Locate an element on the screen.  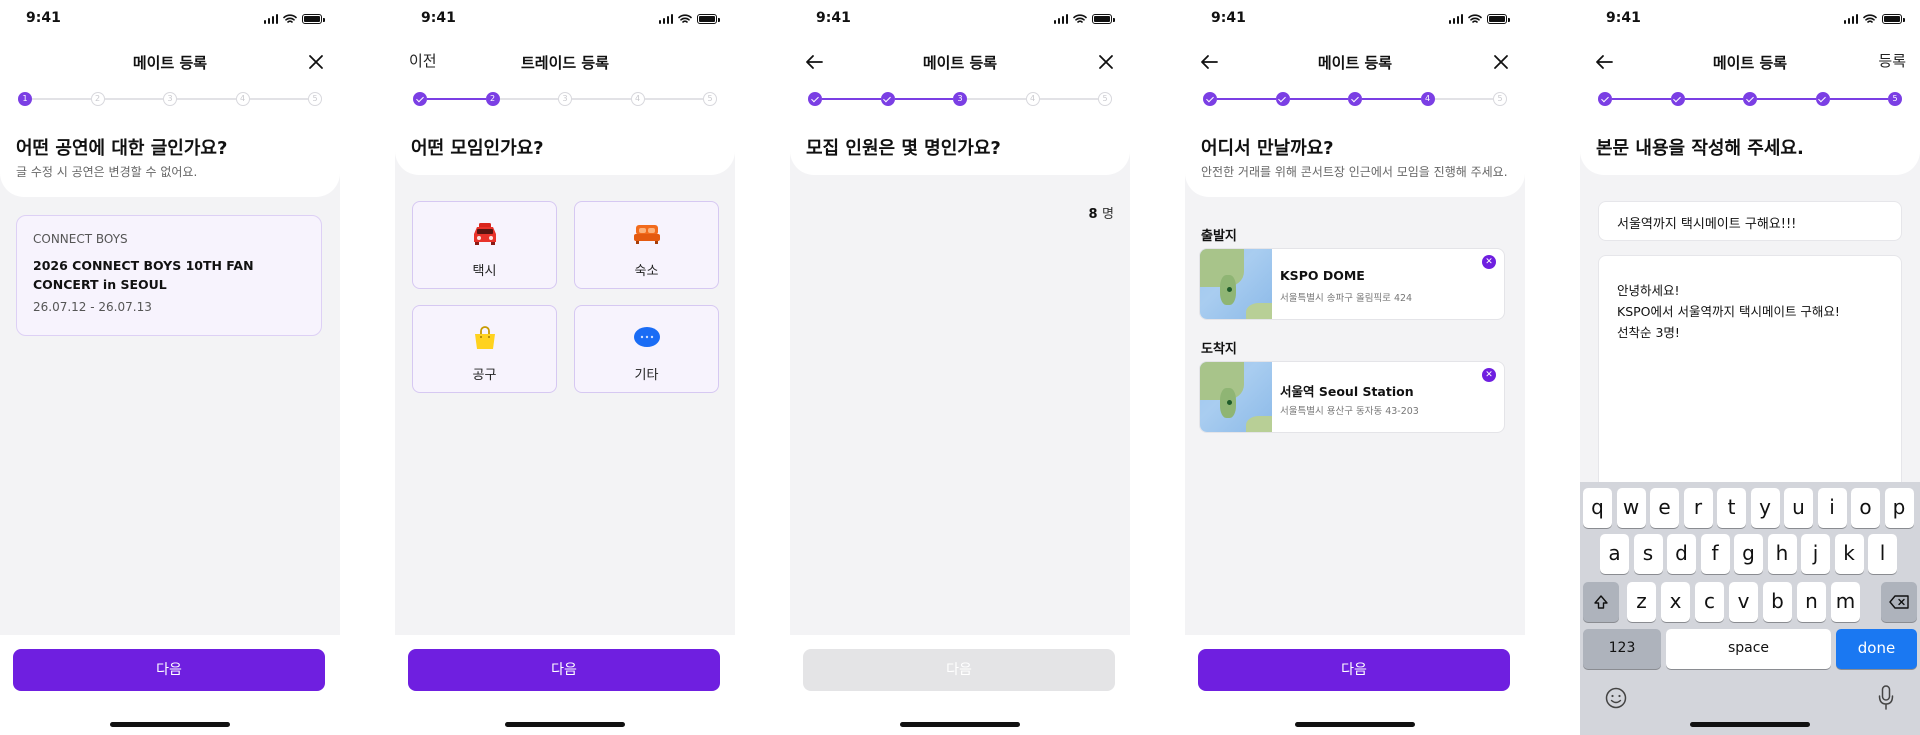
key-i: i is located at coordinates (1832, 508).